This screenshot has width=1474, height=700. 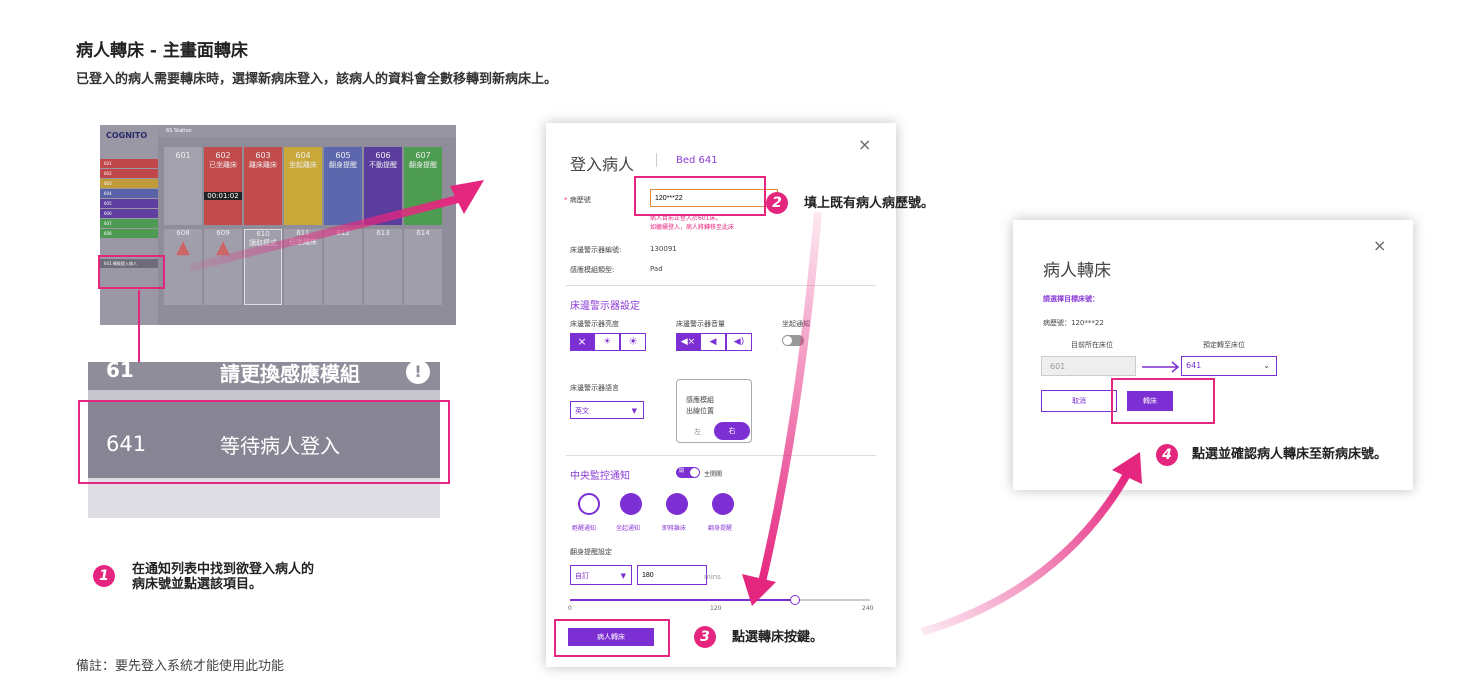 What do you see at coordinates (326, 233) in the screenshot?
I see `arrow-step1-to-dialog` at bounding box center [326, 233].